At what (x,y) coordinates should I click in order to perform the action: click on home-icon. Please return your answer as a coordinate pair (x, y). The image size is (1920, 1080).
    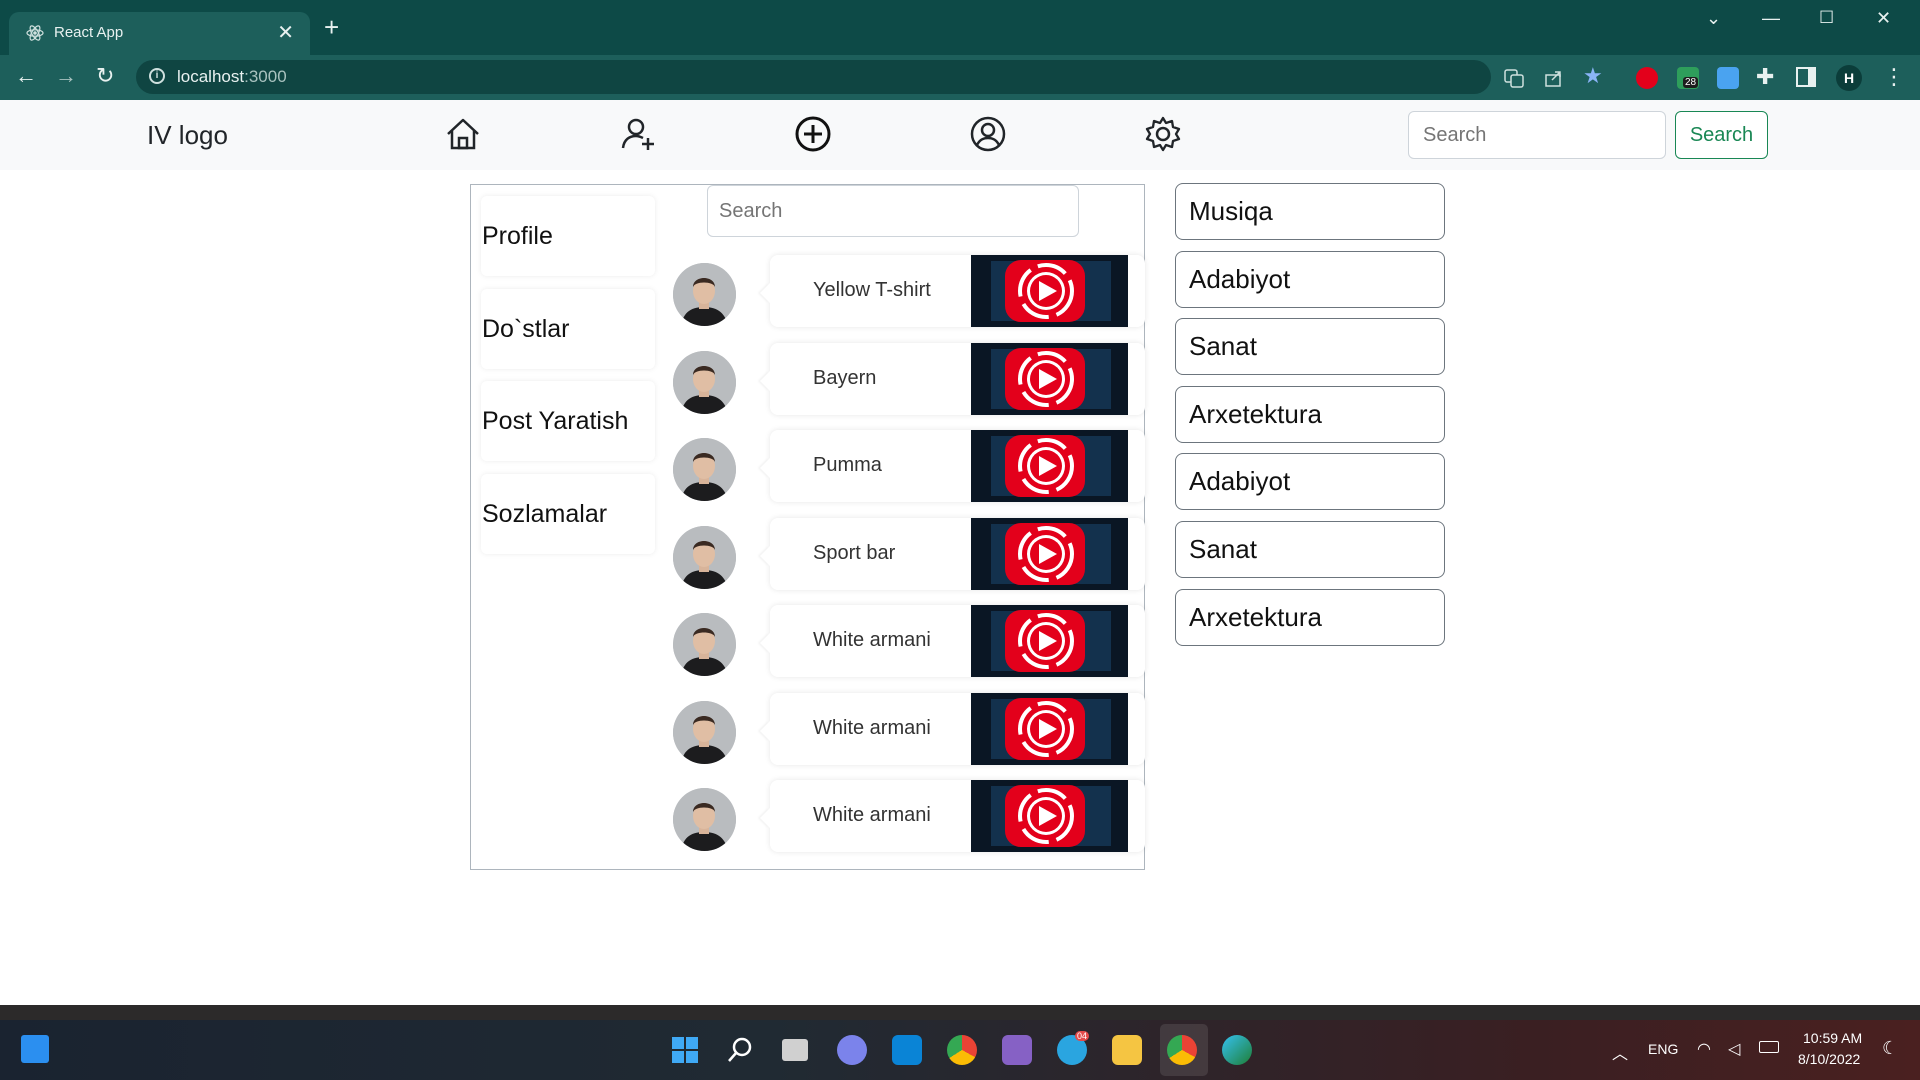
    Looking at the image, I should click on (463, 134).